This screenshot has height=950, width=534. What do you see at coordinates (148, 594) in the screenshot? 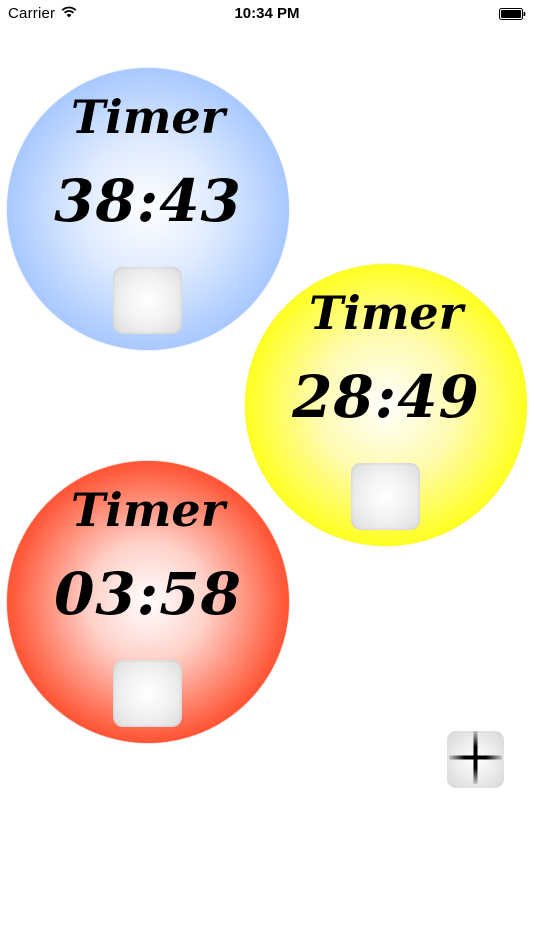
I see `timer-countdown: 03:58` at bounding box center [148, 594].